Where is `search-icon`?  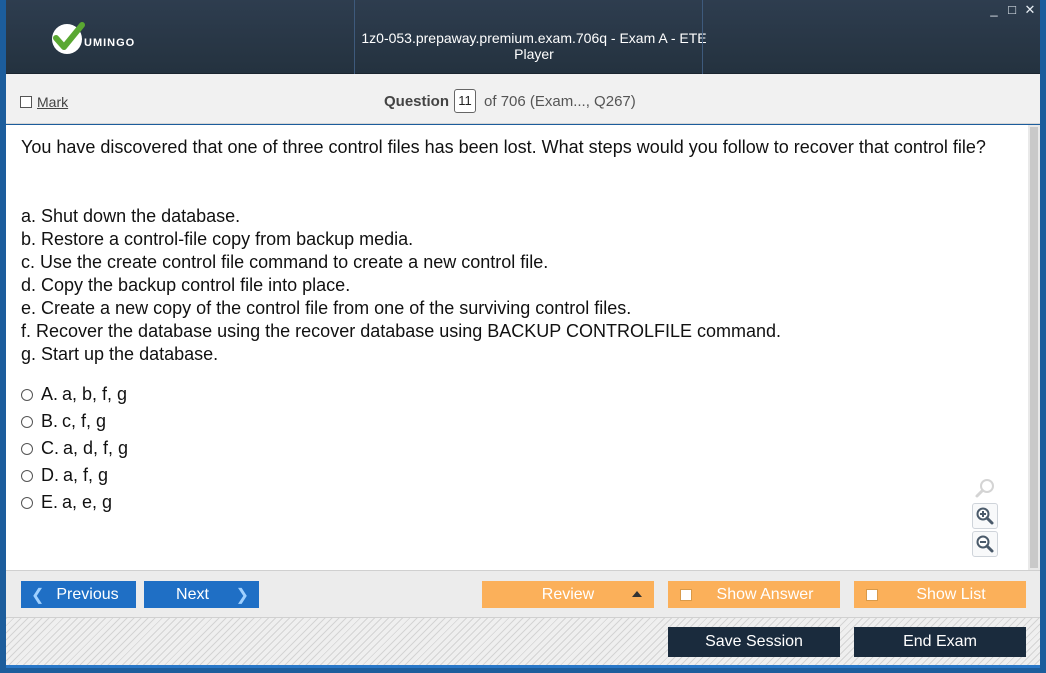
search-icon is located at coordinates (985, 488).